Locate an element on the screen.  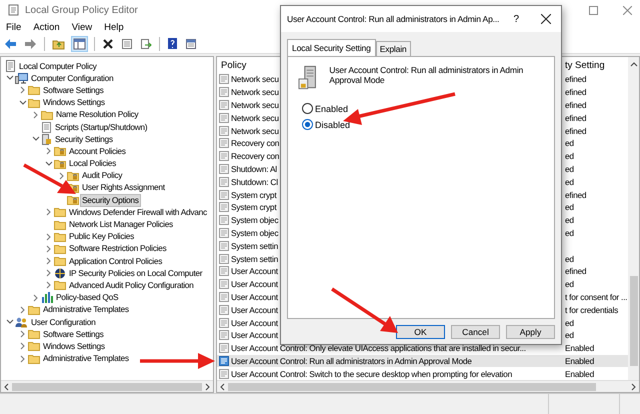
window-title: Local Group Policy Editor is located at coordinates (81, 10).